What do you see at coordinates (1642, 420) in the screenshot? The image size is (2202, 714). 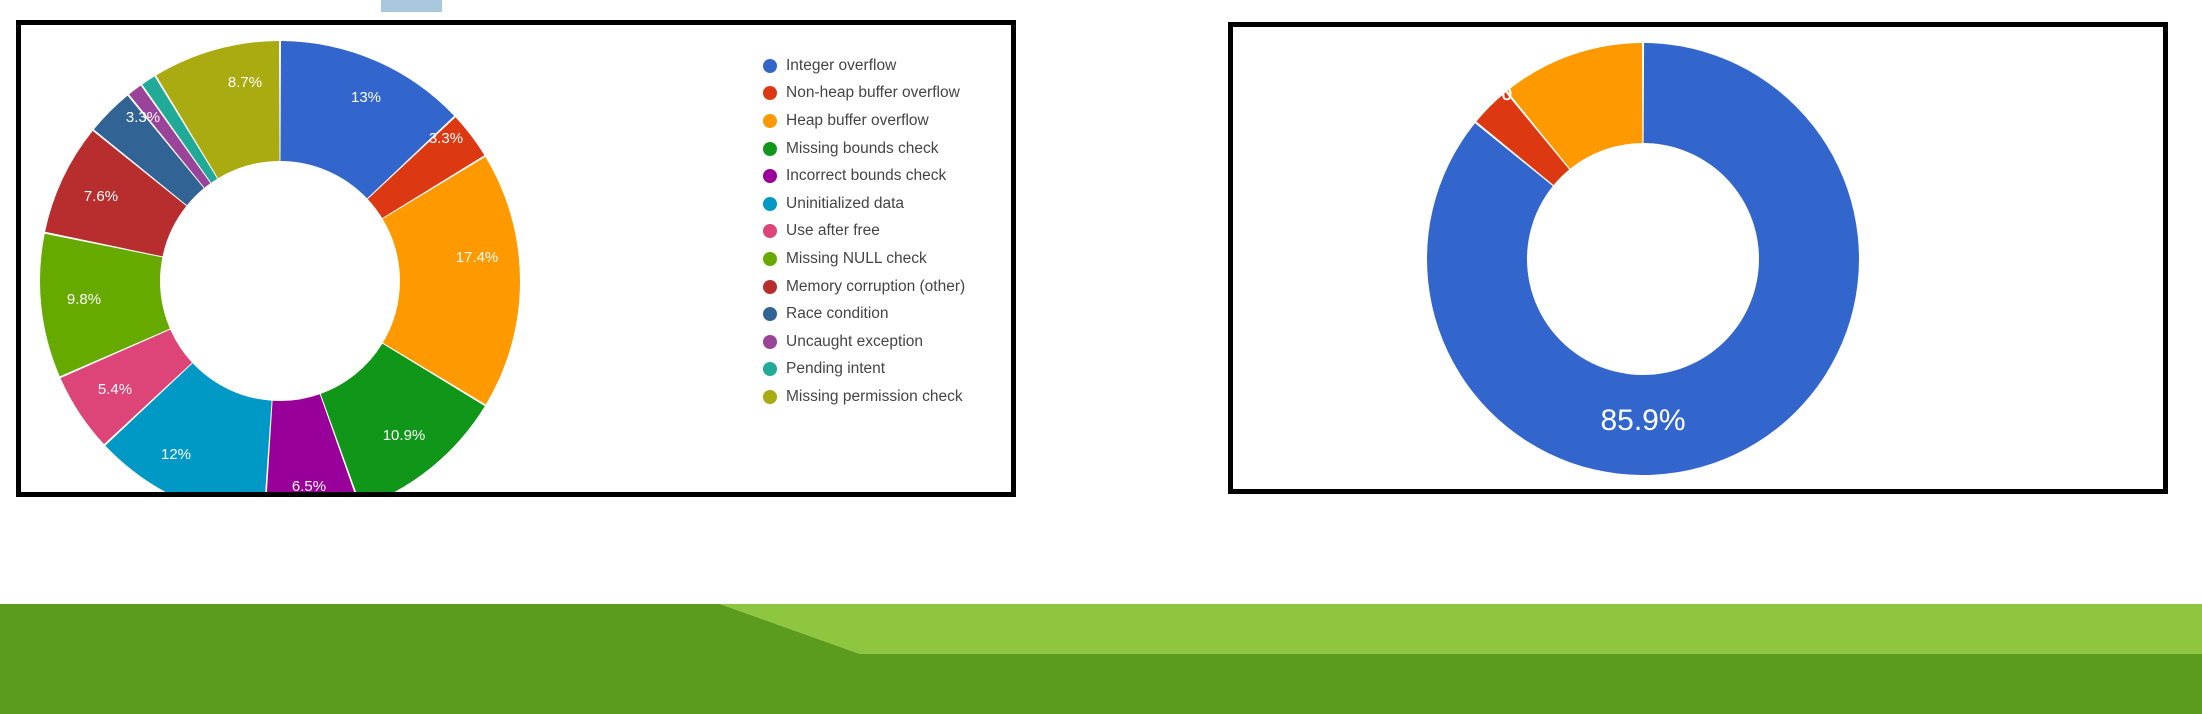 I see `slice-percentage-label: 85.9%` at bounding box center [1642, 420].